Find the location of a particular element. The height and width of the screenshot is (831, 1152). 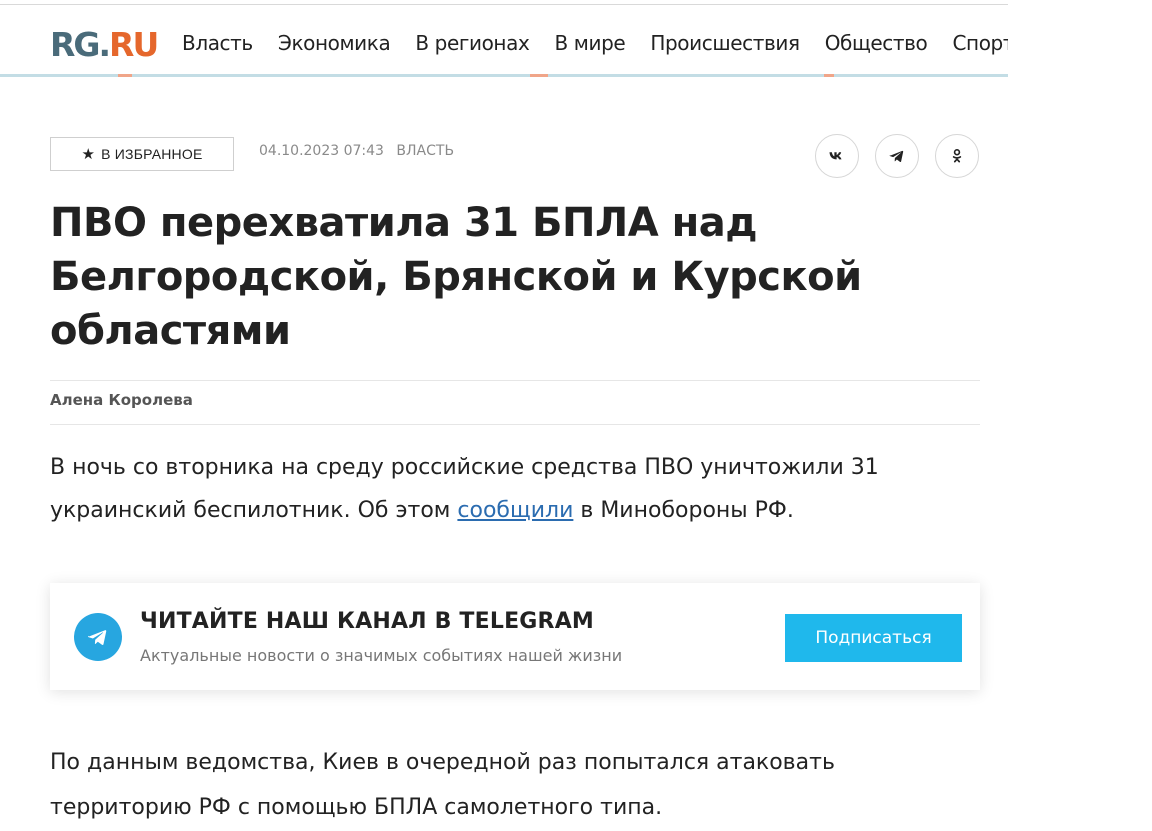

article-meta: 04.10.2023 07:43 ВЛАСТЬ is located at coordinates (356, 151).